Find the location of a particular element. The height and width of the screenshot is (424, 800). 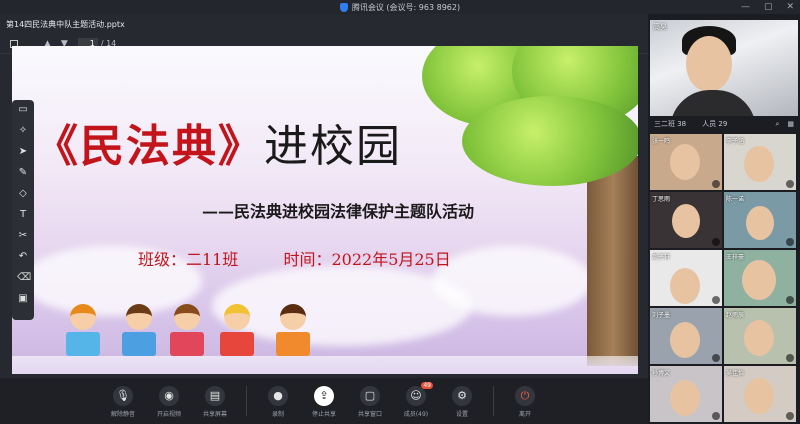

participant-tile: 丁思雨 is located at coordinates (686, 220).